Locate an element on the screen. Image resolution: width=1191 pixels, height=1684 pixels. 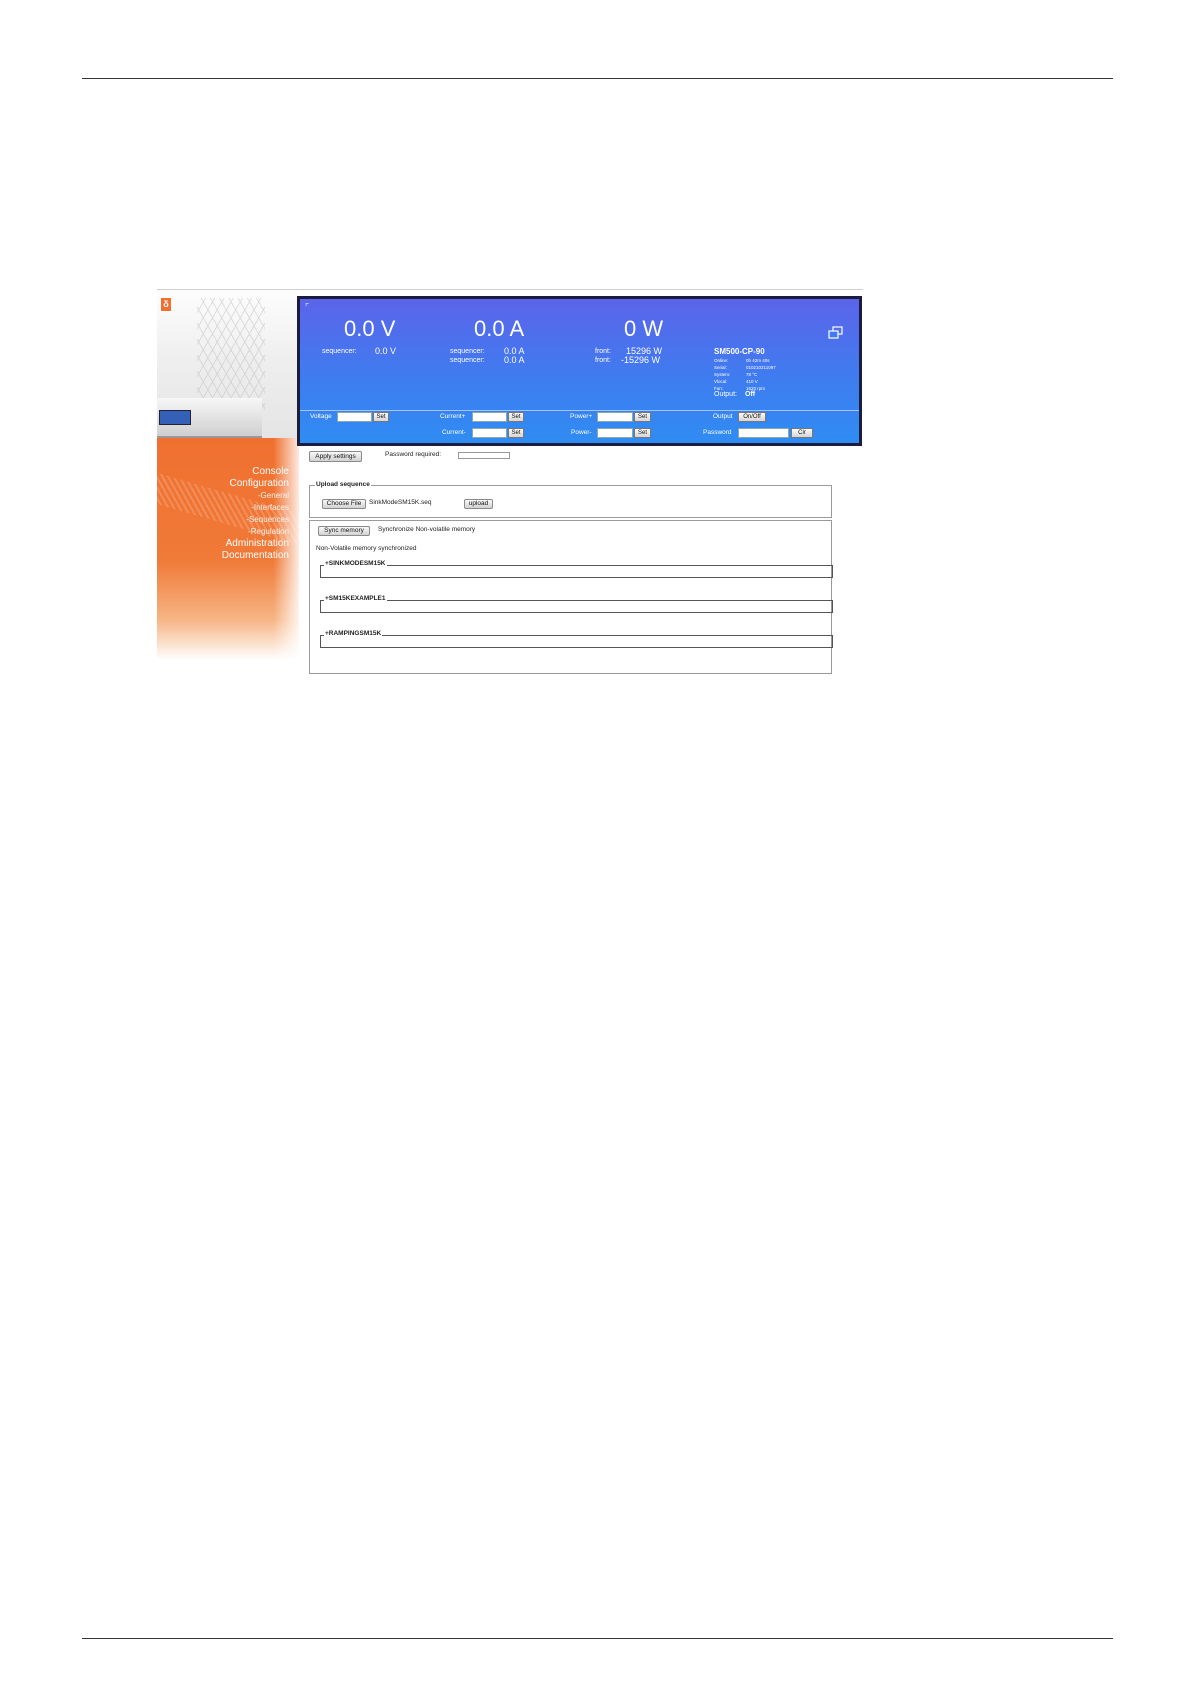
stat-row: Online: 0h 42m 40s is located at coordinates (742, 360).